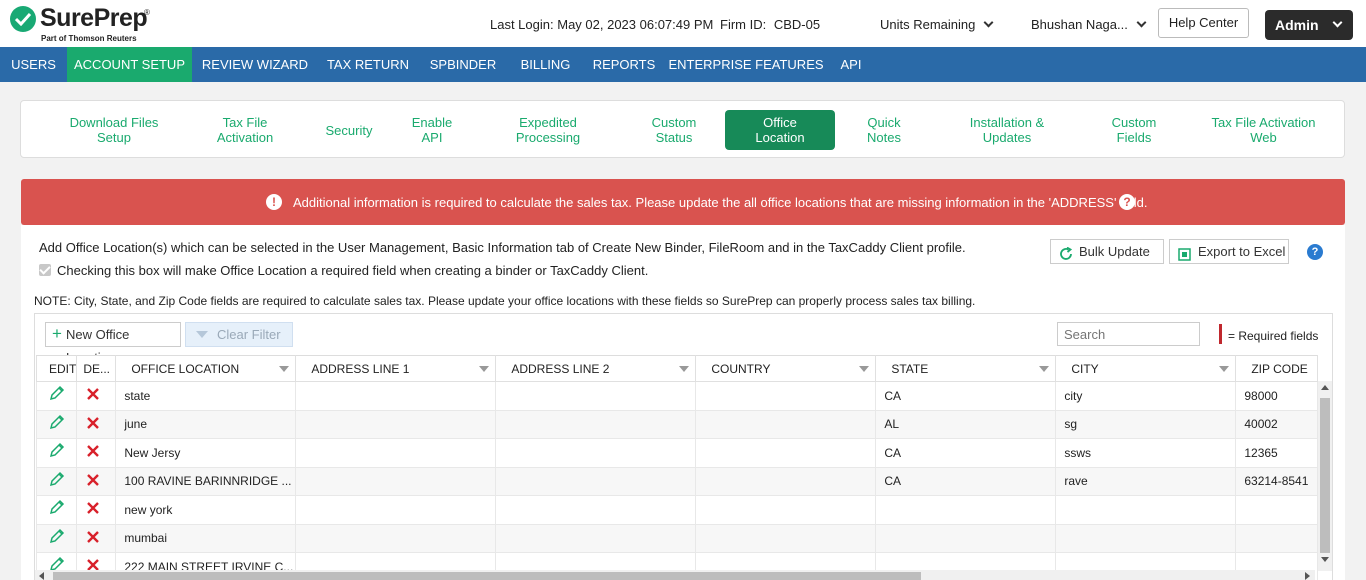 This screenshot has width=1366, height=580. What do you see at coordinates (780, 130) in the screenshot?
I see `subtab-office-location: Office Location` at bounding box center [780, 130].